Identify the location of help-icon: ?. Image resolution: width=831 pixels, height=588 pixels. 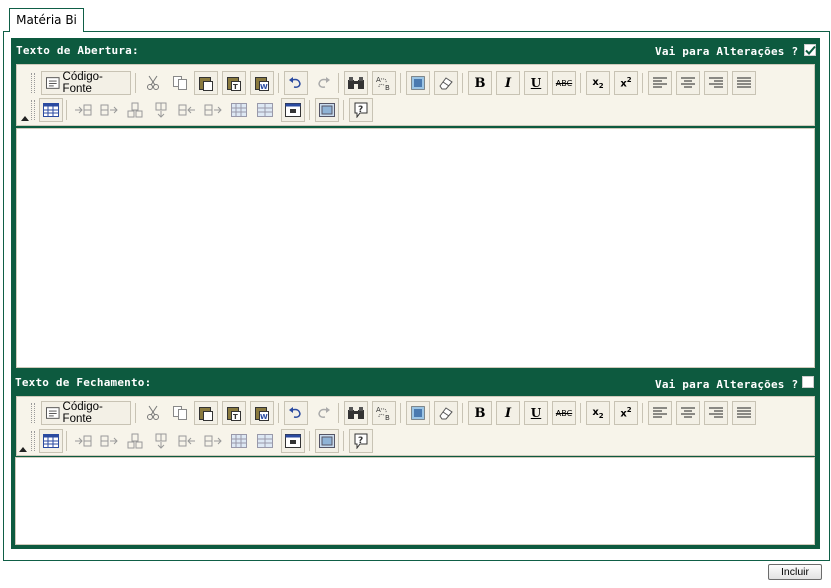
(361, 441).